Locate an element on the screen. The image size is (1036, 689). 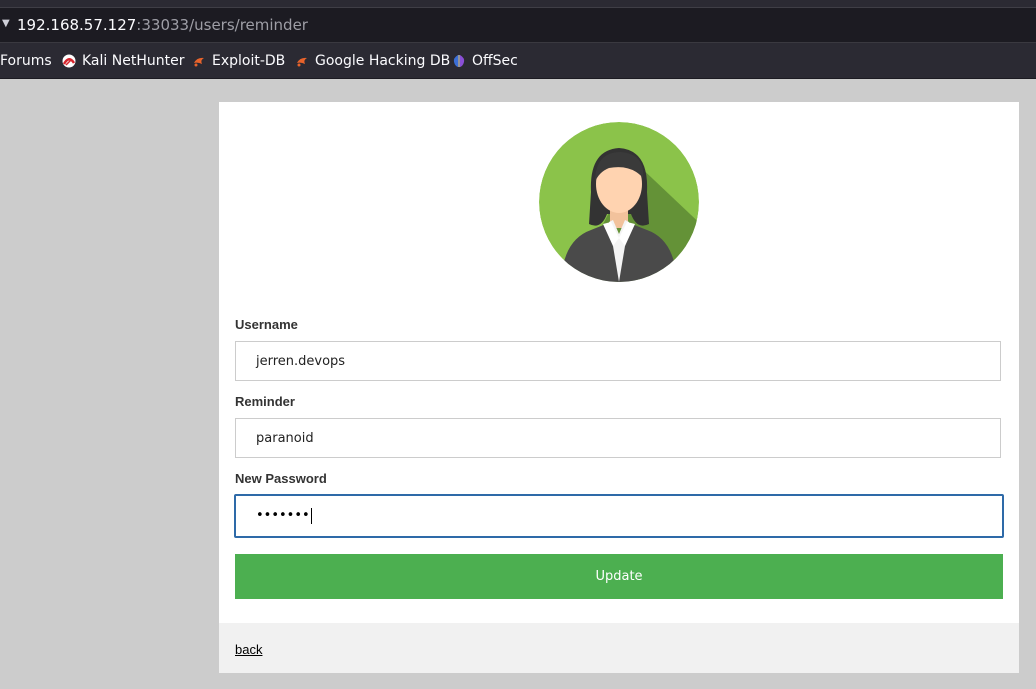
bookmark-label: Exploit-DB is located at coordinates (249, 61).